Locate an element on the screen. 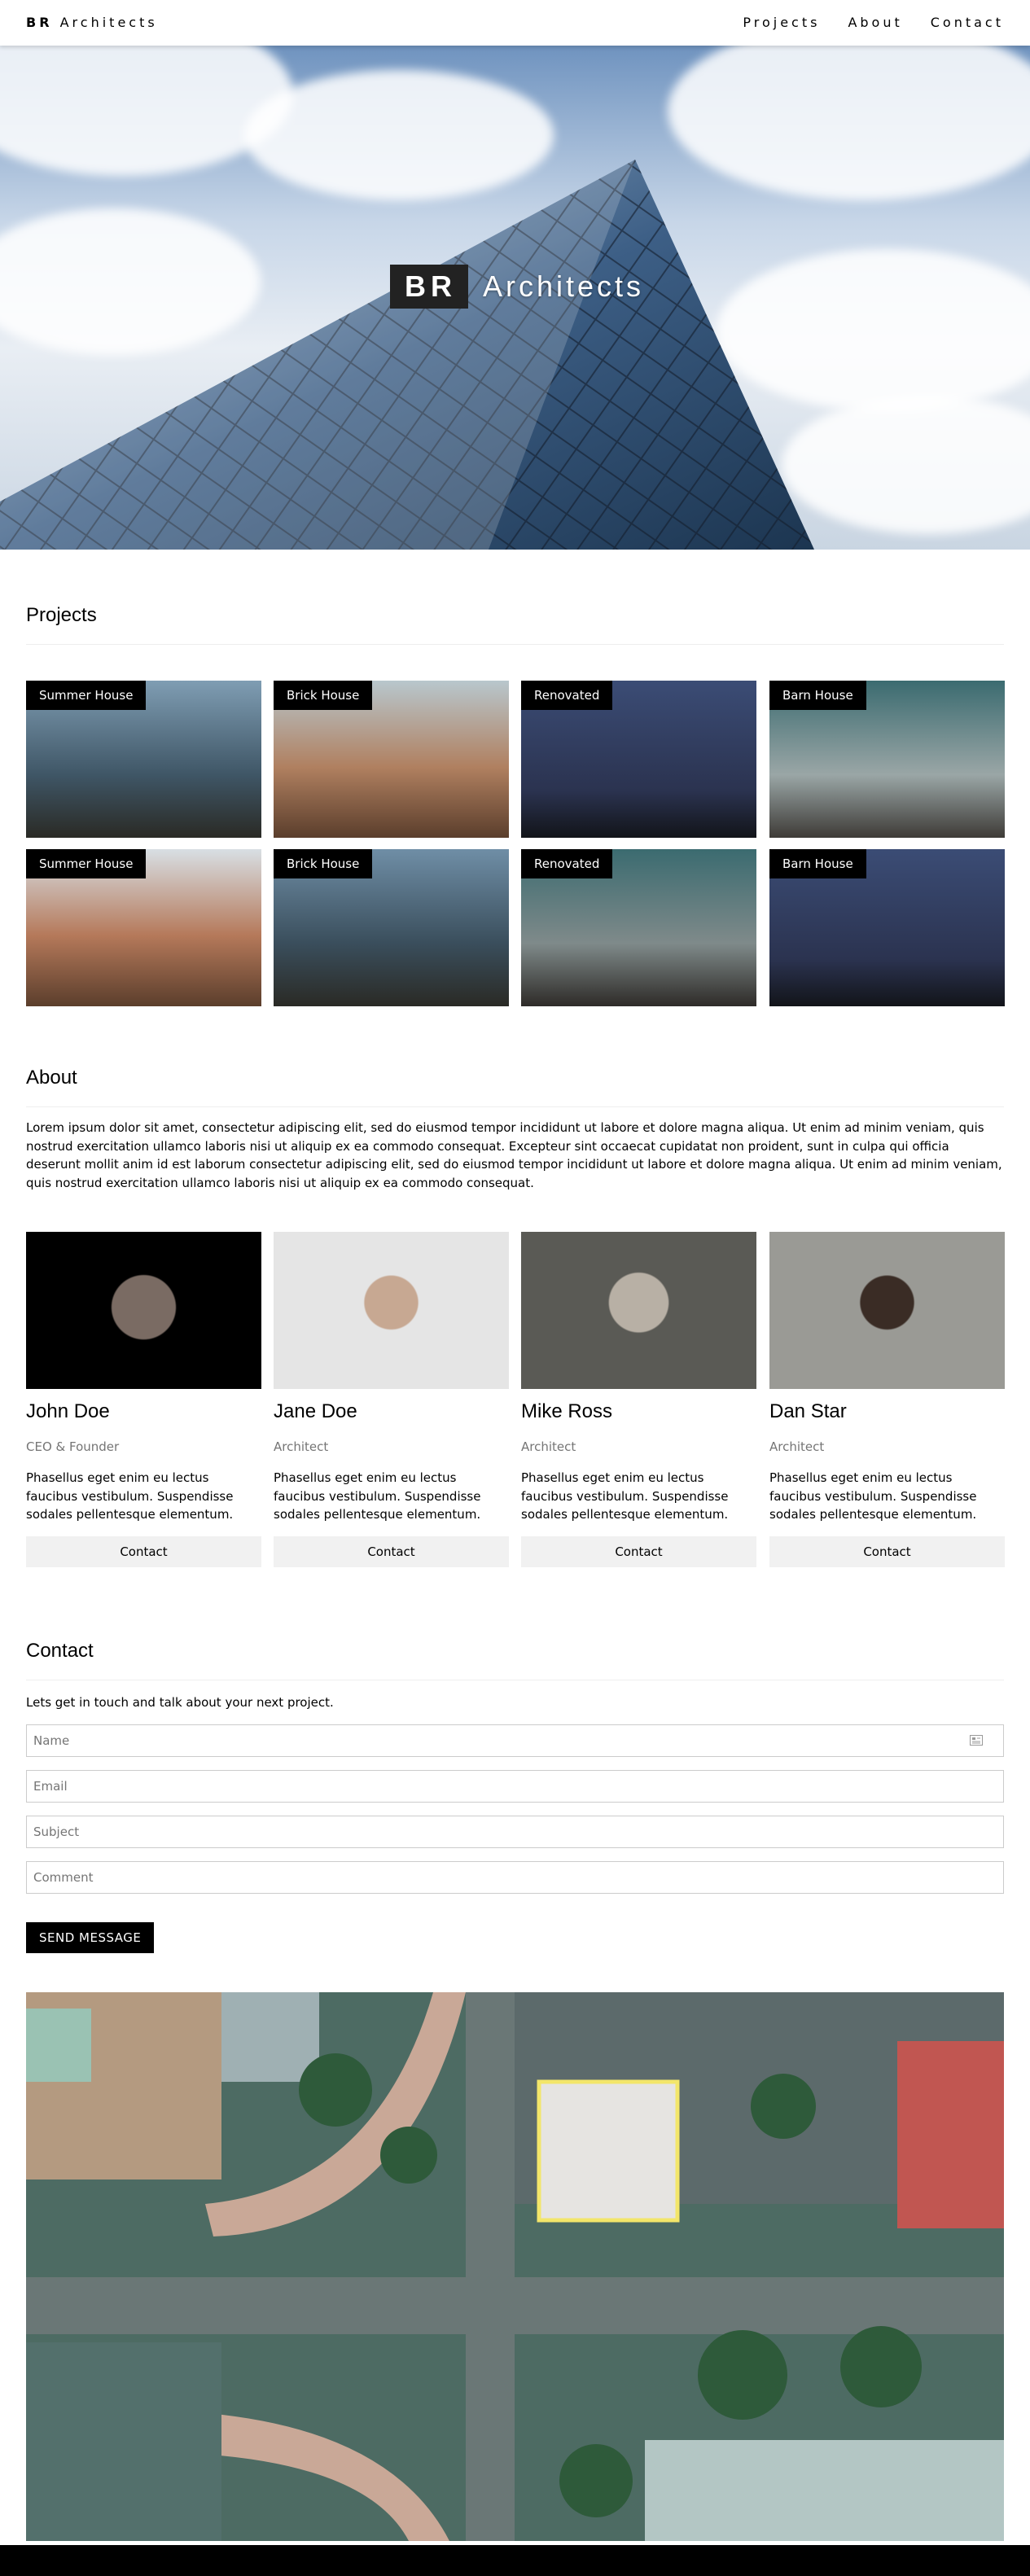 This screenshot has width=1030, height=2576. about-divider is located at coordinates (515, 1106).